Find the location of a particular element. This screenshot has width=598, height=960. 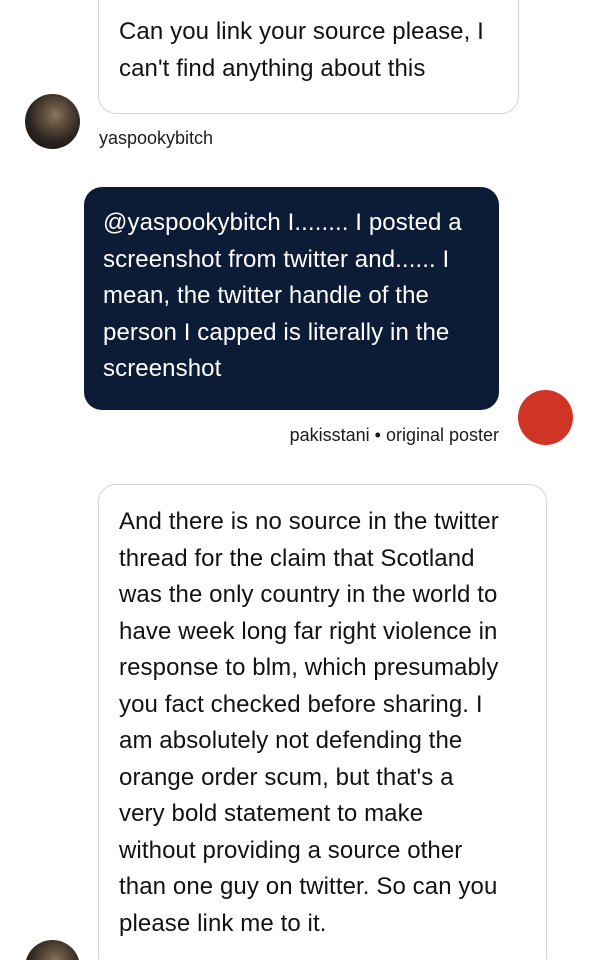

original-poster-badge: original poster is located at coordinates (442, 435).